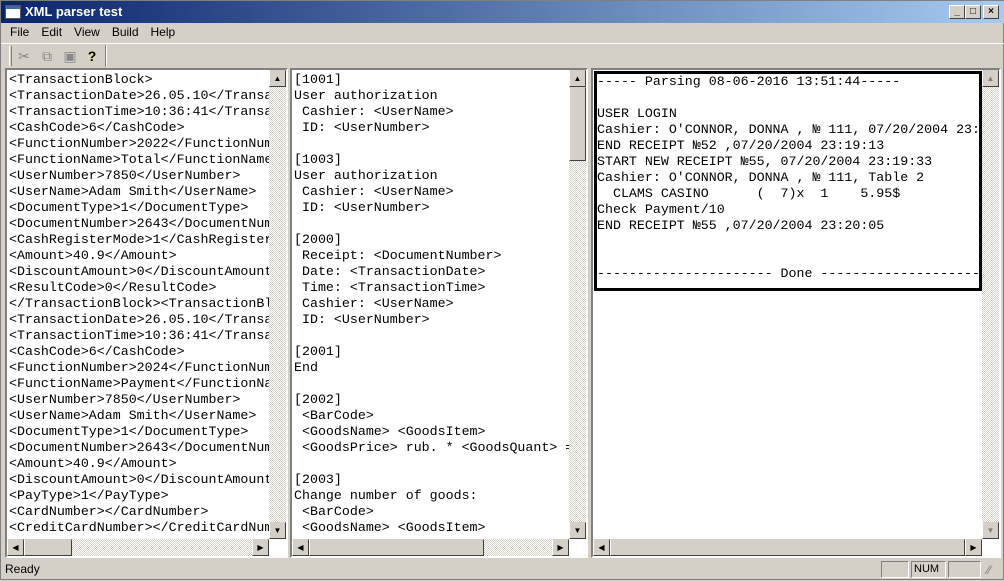  Describe the element at coordinates (928, 569) in the screenshot. I see `num-indicator: NUM` at that location.